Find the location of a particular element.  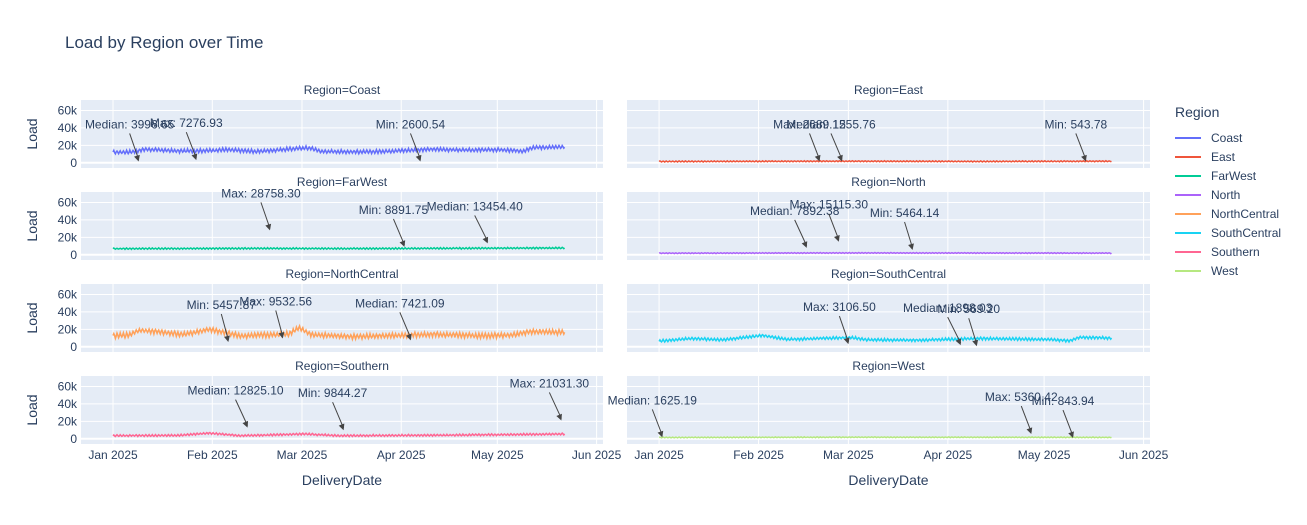

annotation-label: Max: 21031.30 is located at coordinates (550, 383).